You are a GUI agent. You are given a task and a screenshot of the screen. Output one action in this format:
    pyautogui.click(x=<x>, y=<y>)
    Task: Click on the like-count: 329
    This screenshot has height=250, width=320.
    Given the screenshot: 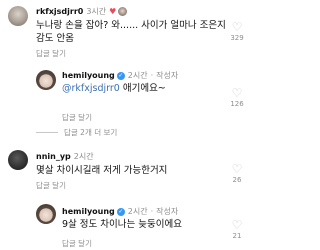 What is the action you would take?
    pyautogui.click(x=237, y=38)
    